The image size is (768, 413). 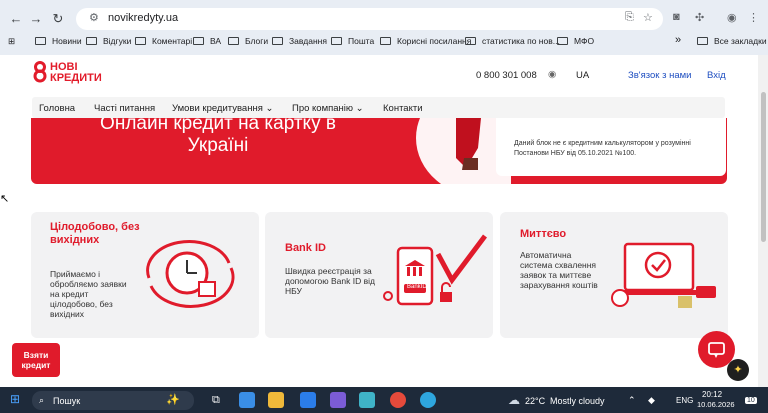 What do you see at coordinates (659, 75) in the screenshot?
I see `contact-link: Зв'язок з нами` at bounding box center [659, 75].